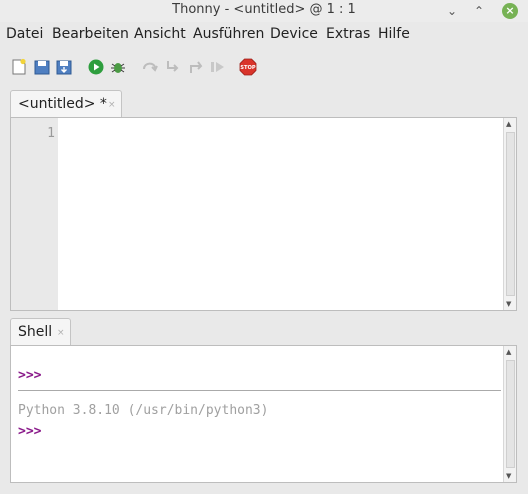  I want to click on new-file-icon, so click(19, 67).